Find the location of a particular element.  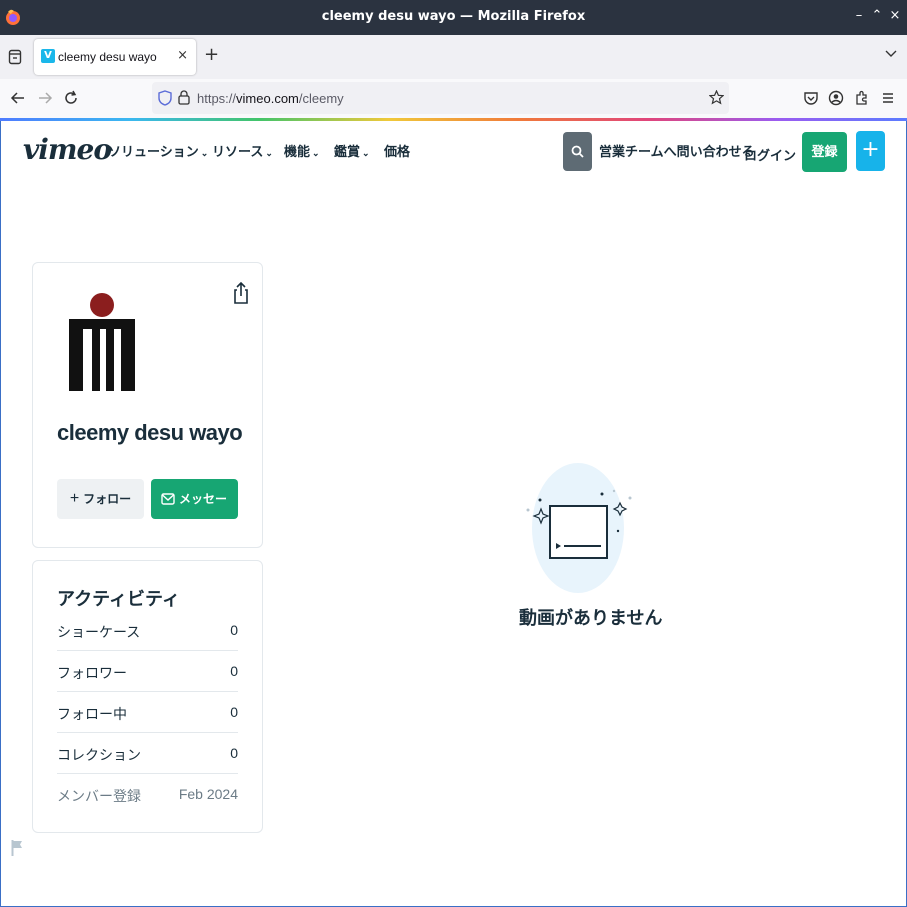

nav-menu-pricing: 価格 is located at coordinates (397, 150).